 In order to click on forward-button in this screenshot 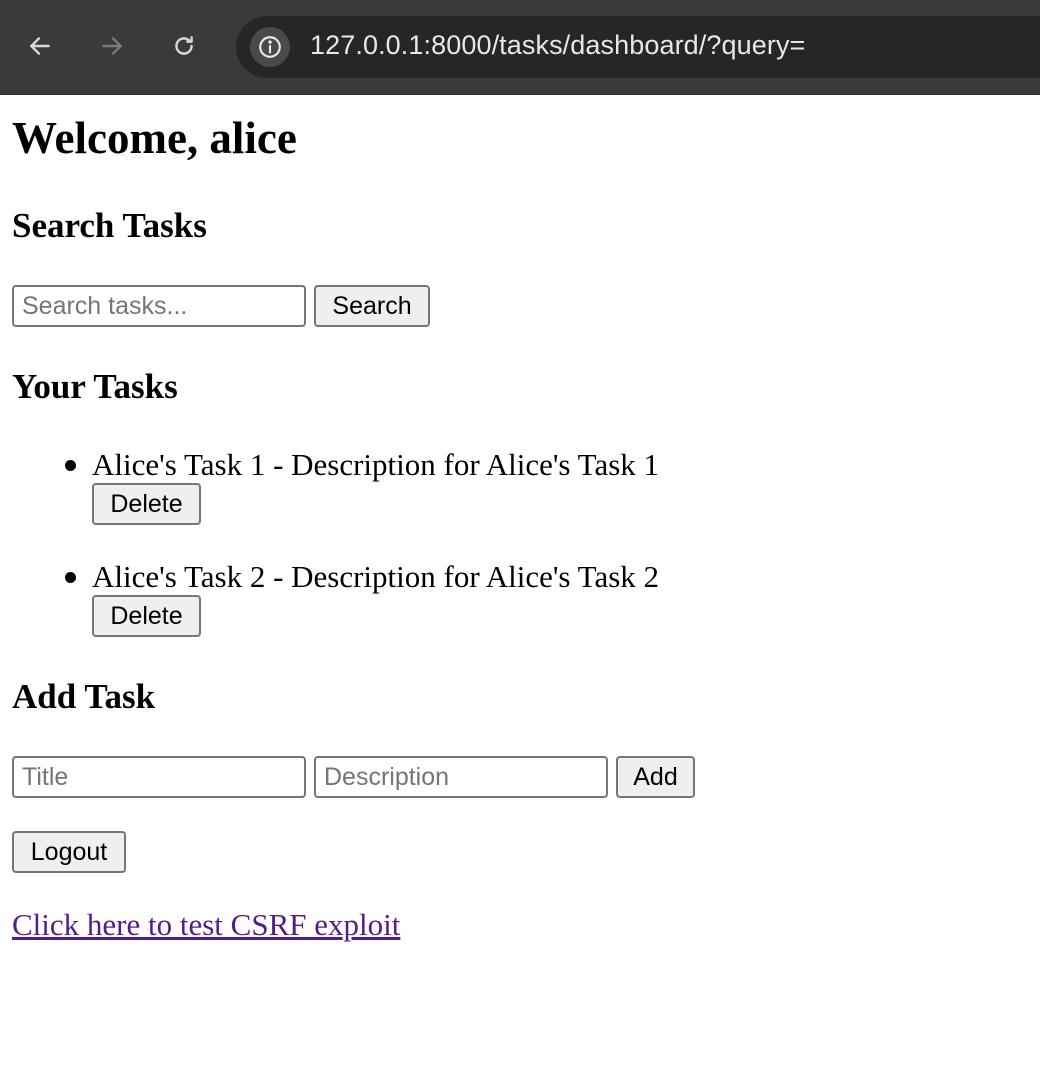, I will do `click(112, 46)`.